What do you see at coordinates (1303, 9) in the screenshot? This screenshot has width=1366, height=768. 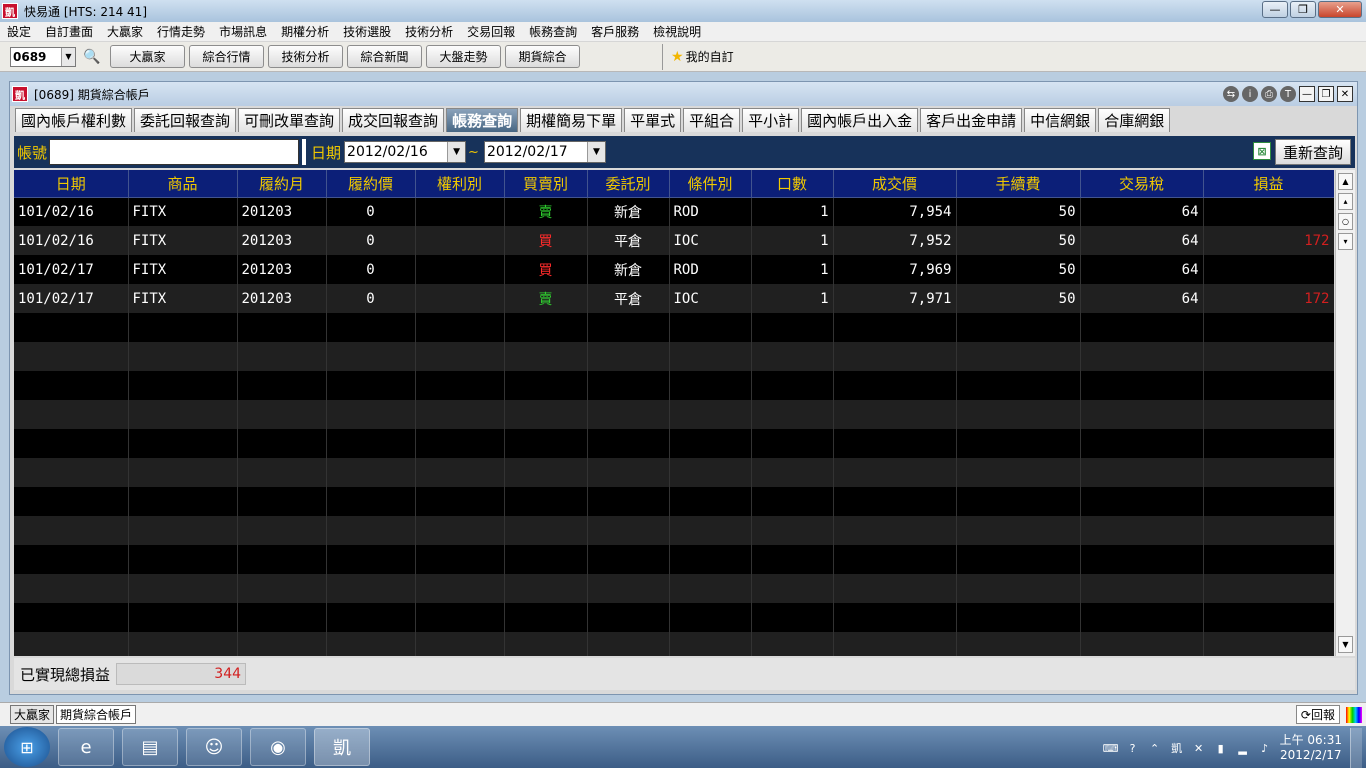 I see `maximize-button: ❐` at bounding box center [1303, 9].